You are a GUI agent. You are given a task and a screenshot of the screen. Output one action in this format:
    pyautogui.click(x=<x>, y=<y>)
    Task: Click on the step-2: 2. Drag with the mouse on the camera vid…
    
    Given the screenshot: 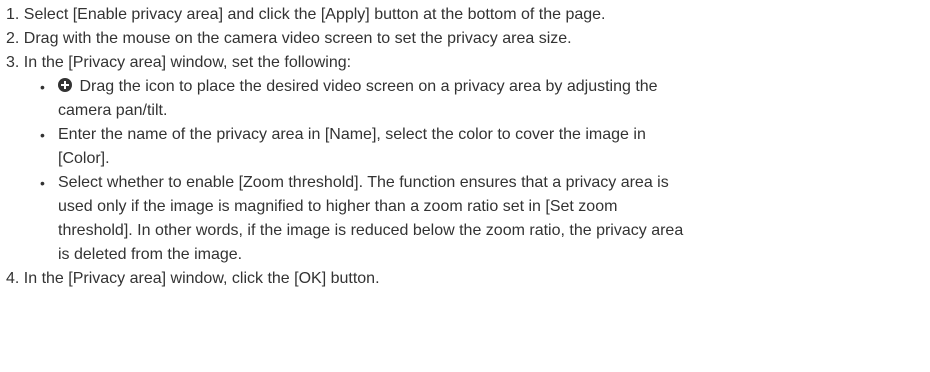 What is the action you would take?
    pyautogui.click(x=289, y=38)
    